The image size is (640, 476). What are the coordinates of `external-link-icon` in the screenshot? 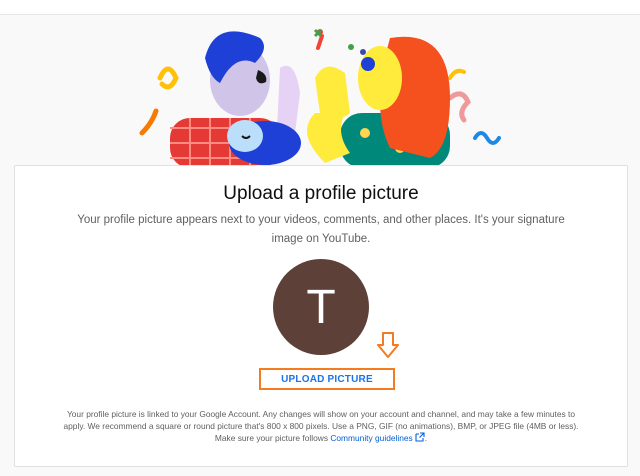 It's located at (420, 437).